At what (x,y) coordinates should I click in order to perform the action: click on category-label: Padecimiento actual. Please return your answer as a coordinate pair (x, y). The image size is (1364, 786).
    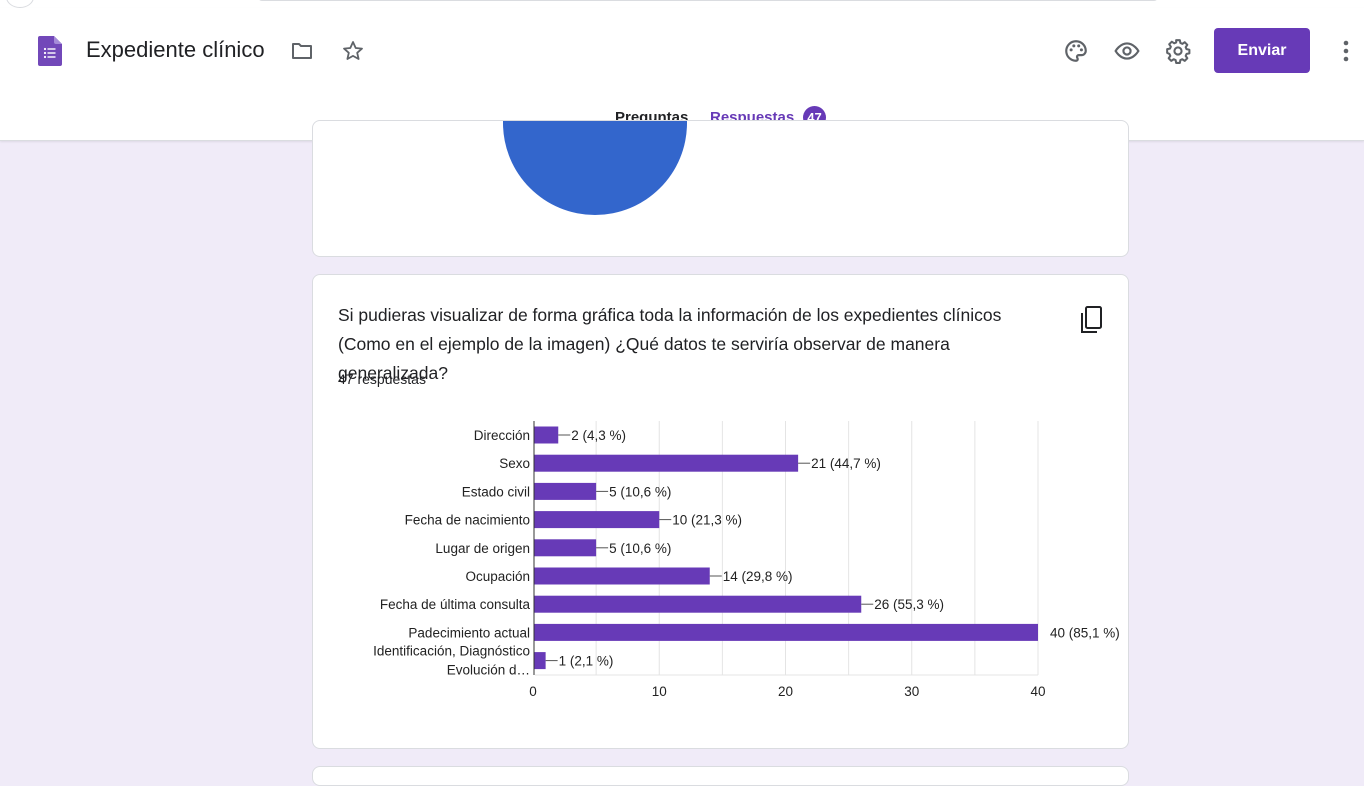
    Looking at the image, I should click on (469, 632).